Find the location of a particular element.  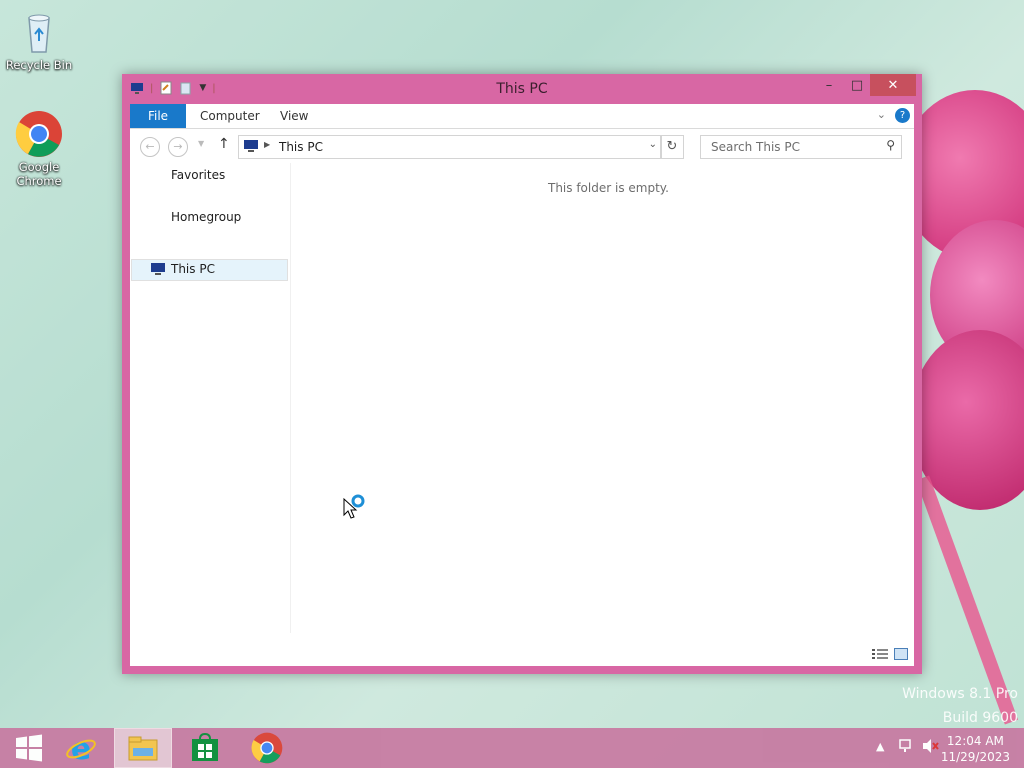

title-bar: | ▼ | This PC – □ ✕ is located at coordinates (522, 89).